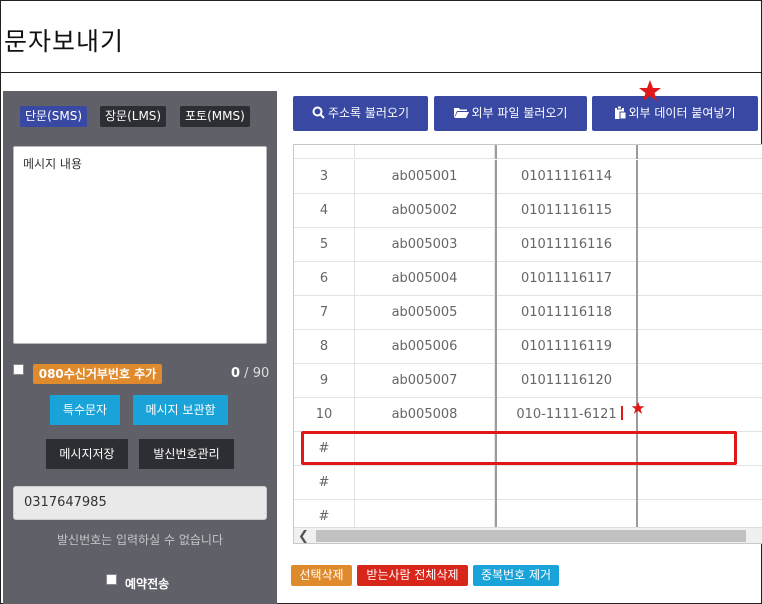  Describe the element at coordinates (54, 116) in the screenshot. I see `tab-sms: 단문(SMS)` at that location.